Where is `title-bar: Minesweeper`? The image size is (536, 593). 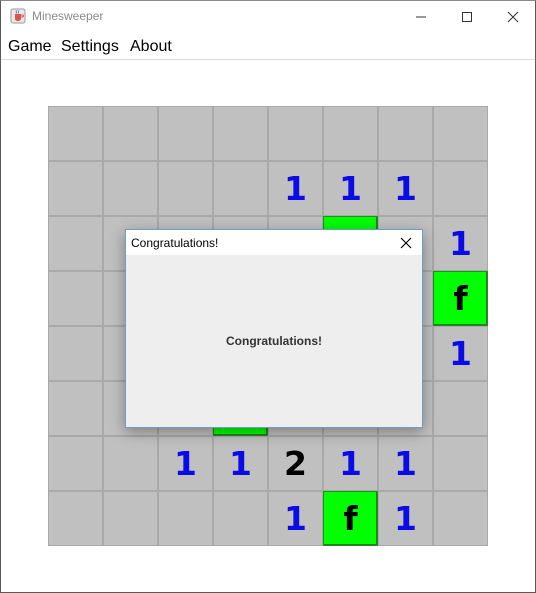
title-bar: Minesweeper is located at coordinates (268, 16).